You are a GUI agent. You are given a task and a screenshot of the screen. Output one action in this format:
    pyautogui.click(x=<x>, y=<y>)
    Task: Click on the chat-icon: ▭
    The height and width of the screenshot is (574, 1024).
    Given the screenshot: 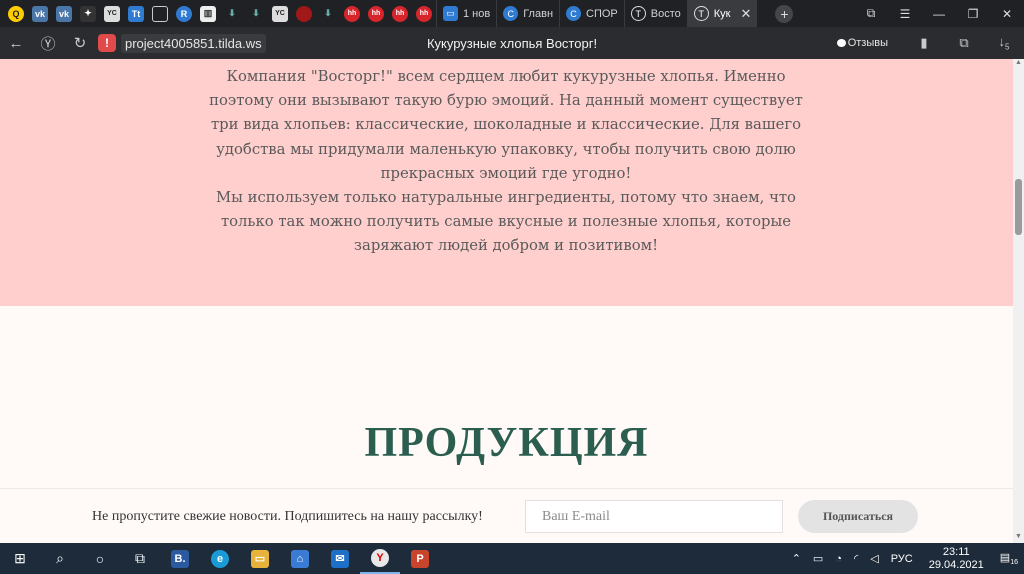 What is the action you would take?
    pyautogui.click(x=450, y=13)
    